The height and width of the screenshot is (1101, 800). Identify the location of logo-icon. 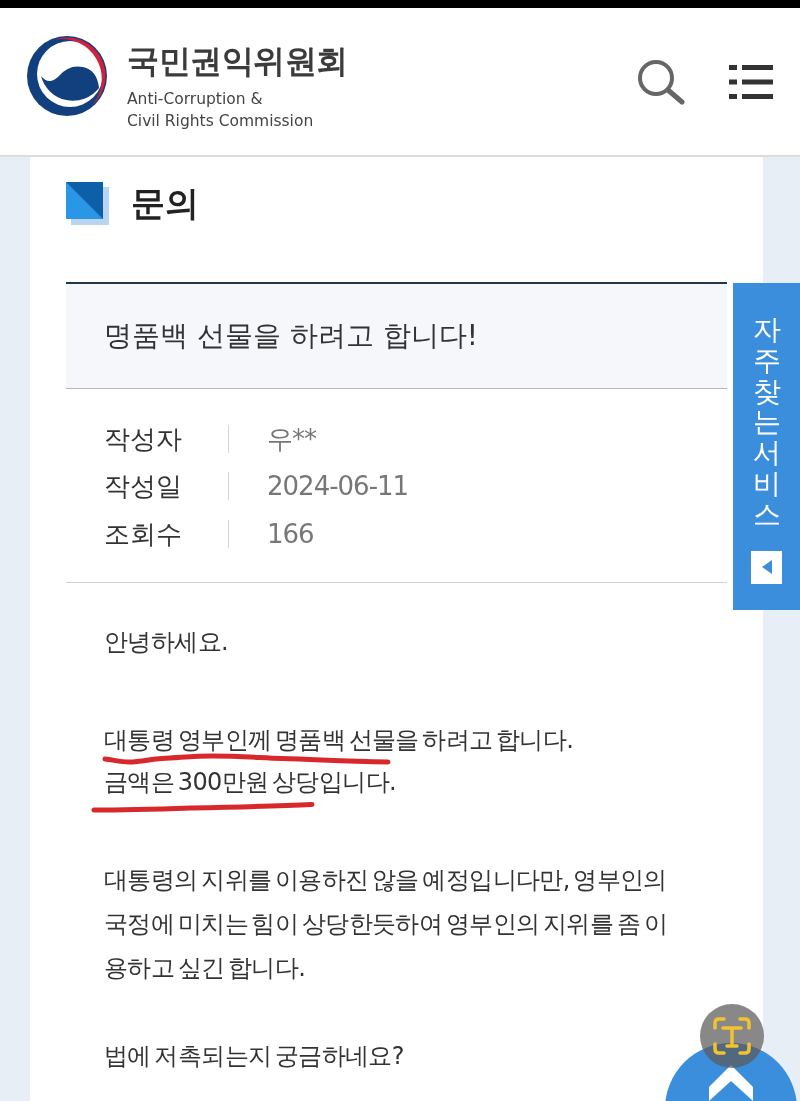
(67, 76).